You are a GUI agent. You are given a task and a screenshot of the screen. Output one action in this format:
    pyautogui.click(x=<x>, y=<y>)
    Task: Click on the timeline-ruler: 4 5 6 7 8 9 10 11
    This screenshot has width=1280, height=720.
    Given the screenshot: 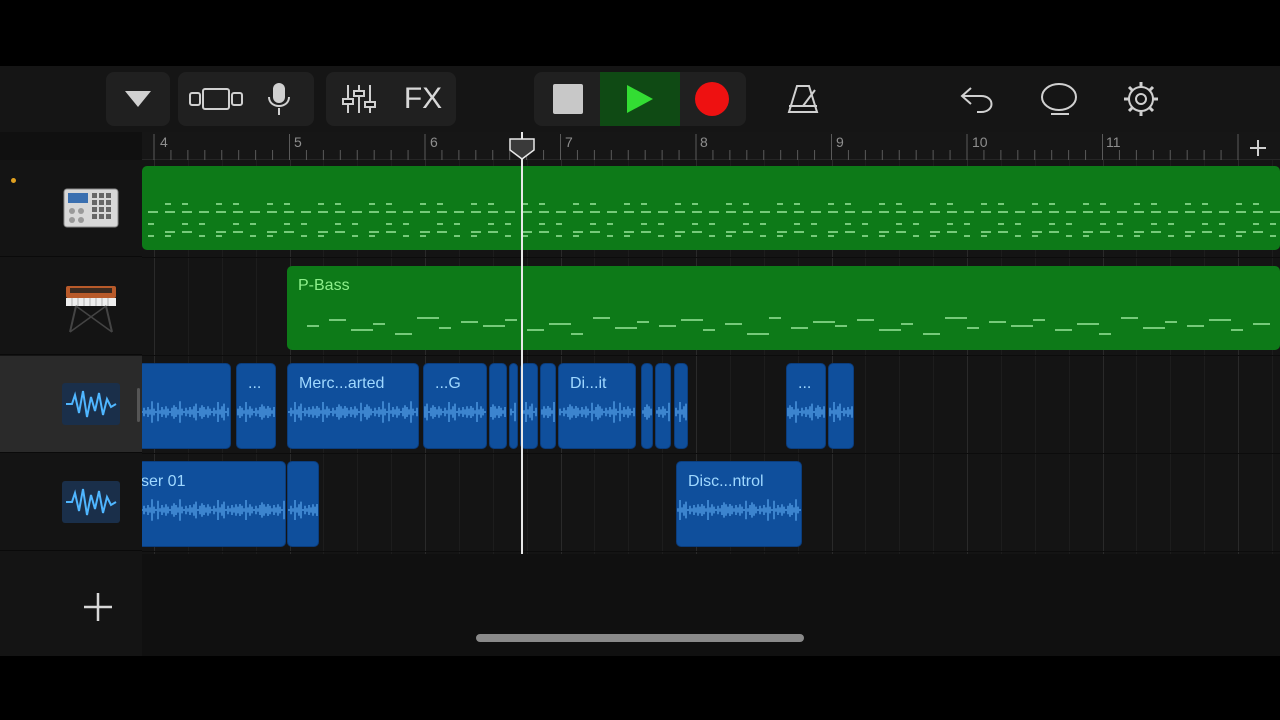 What is the action you would take?
    pyautogui.click(x=711, y=146)
    